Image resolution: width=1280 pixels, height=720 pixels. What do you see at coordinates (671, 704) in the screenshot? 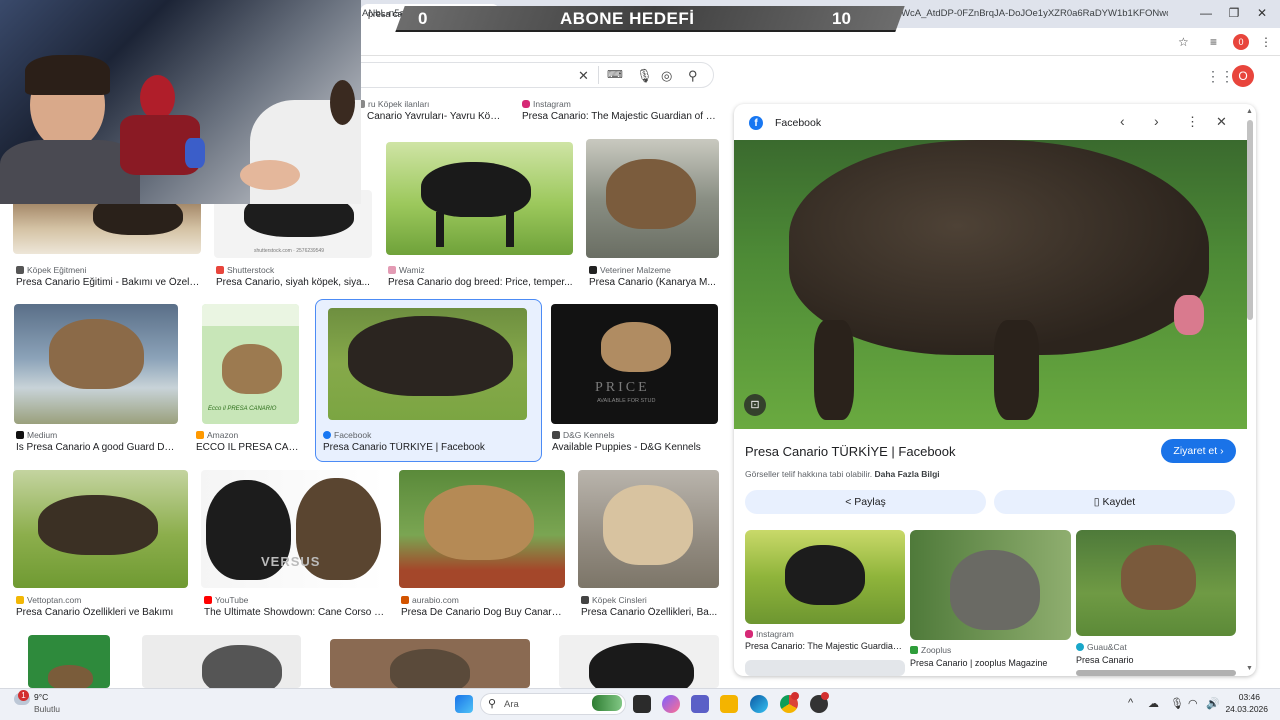
I see `copilot-icon` at bounding box center [671, 704].